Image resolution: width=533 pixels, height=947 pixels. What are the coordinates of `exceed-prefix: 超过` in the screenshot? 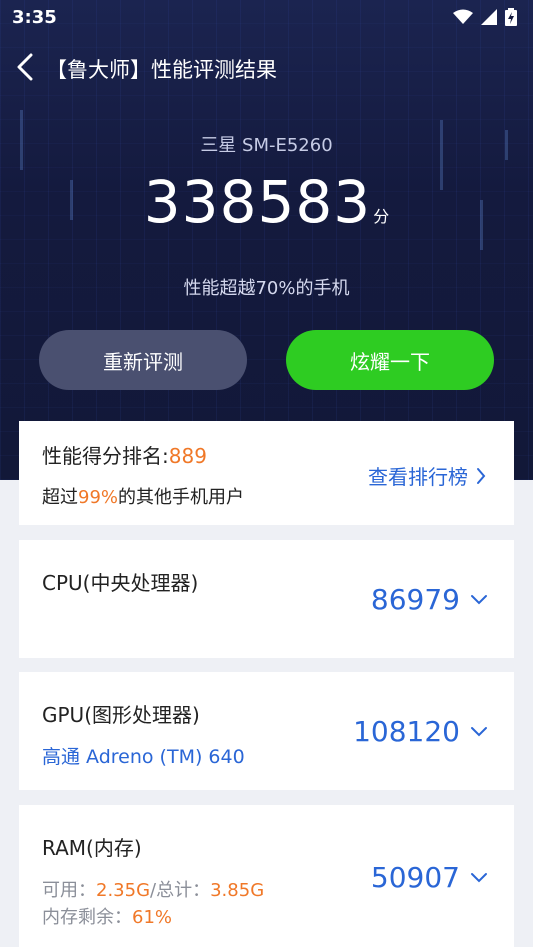 It's located at (60, 497).